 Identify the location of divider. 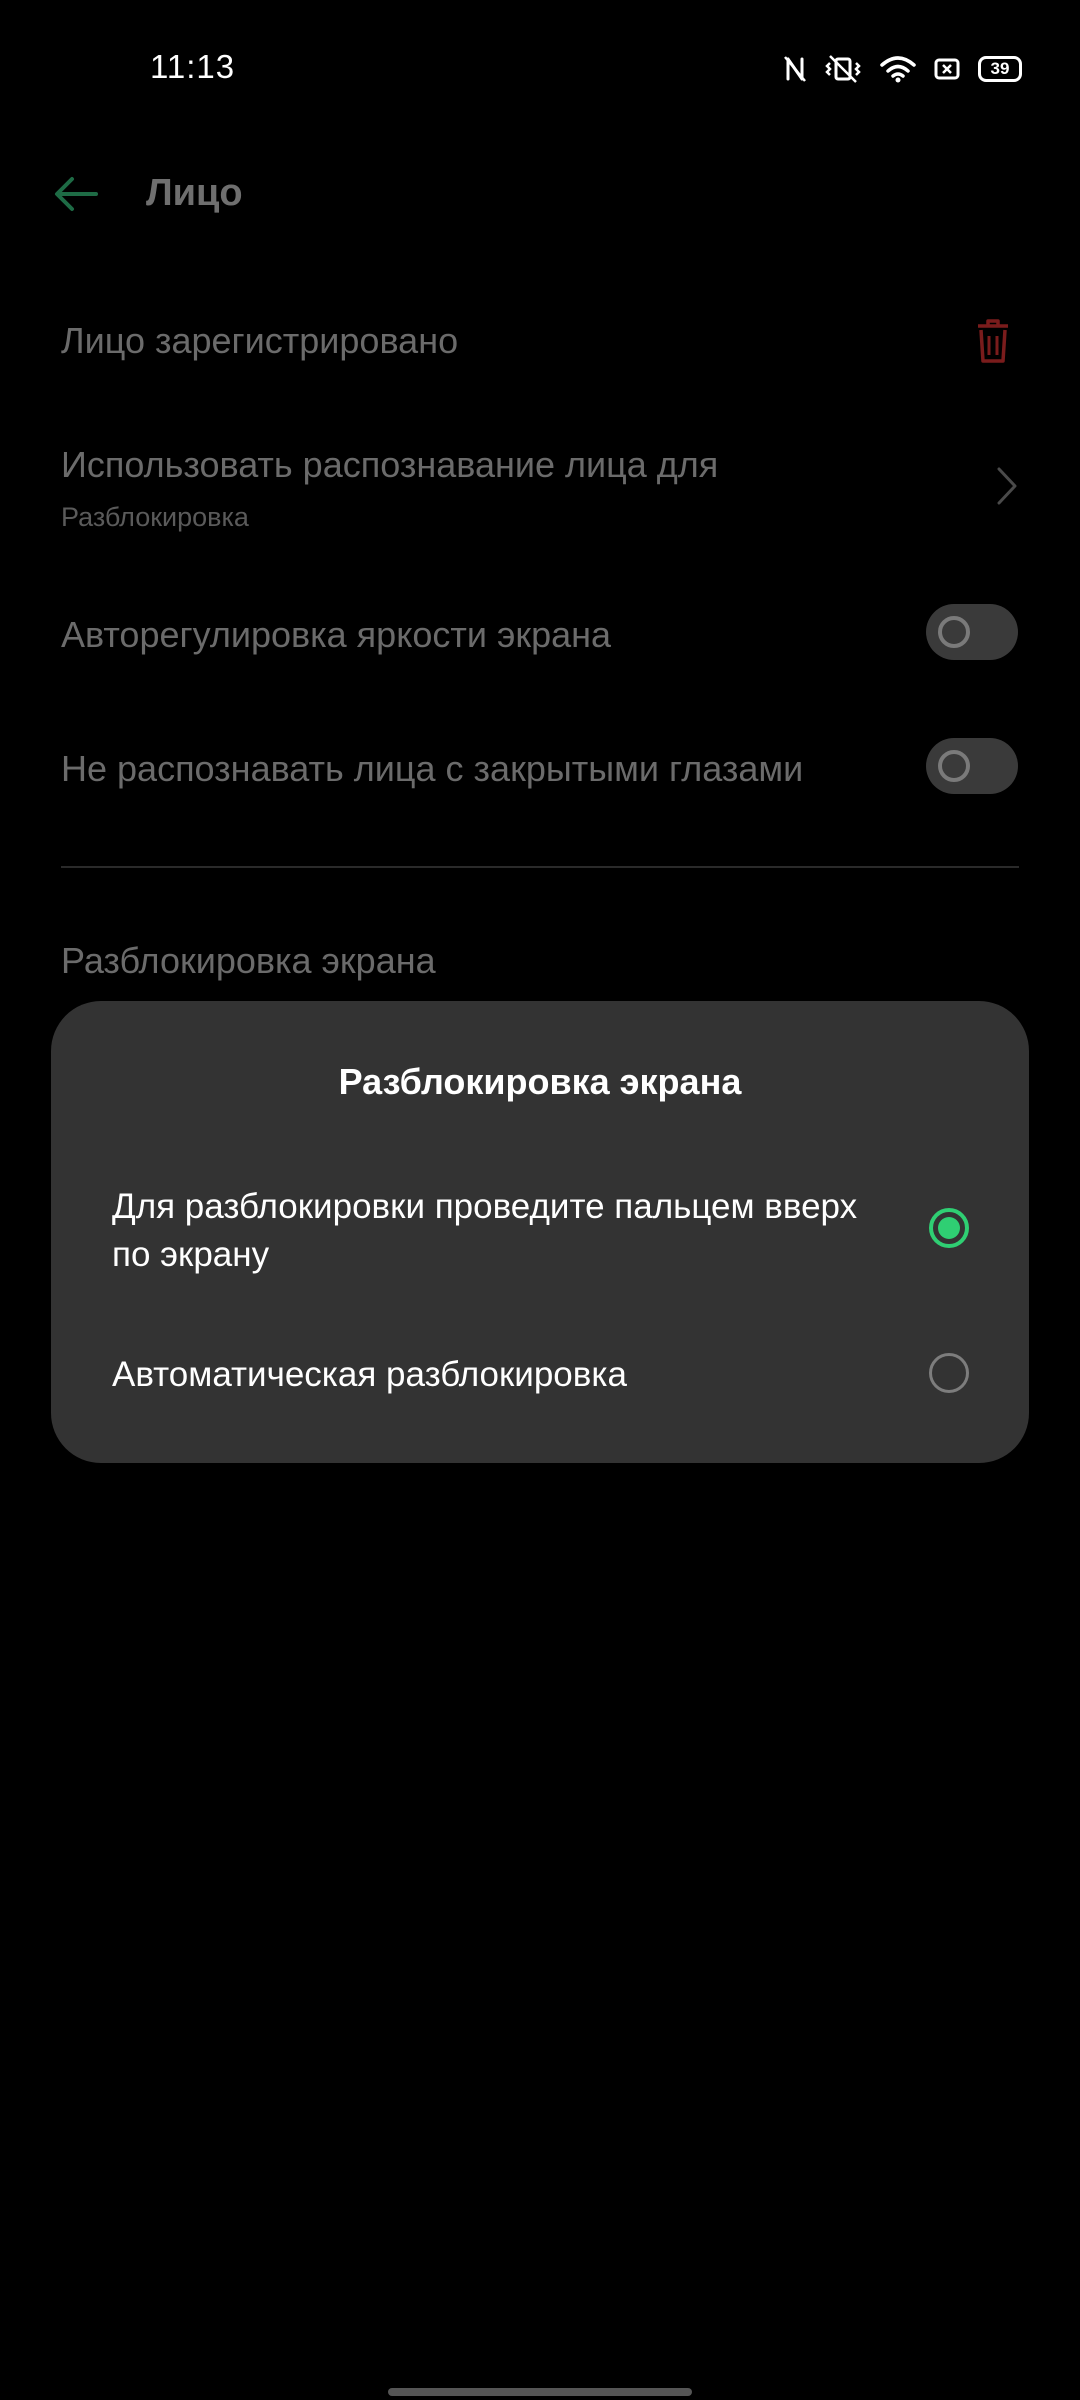
(540, 867).